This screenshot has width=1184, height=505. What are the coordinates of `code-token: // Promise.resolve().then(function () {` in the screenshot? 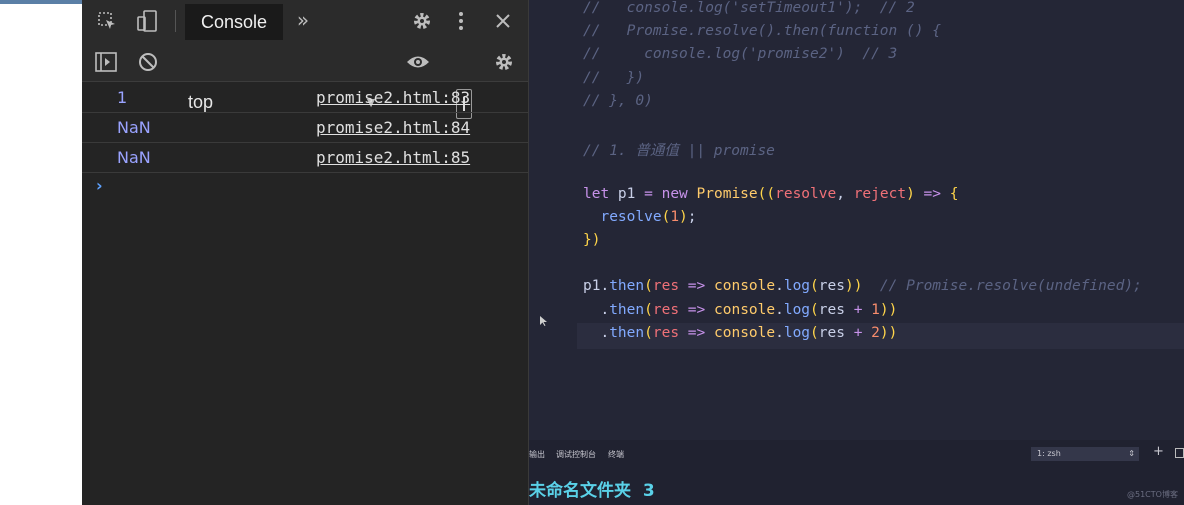 It's located at (762, 31).